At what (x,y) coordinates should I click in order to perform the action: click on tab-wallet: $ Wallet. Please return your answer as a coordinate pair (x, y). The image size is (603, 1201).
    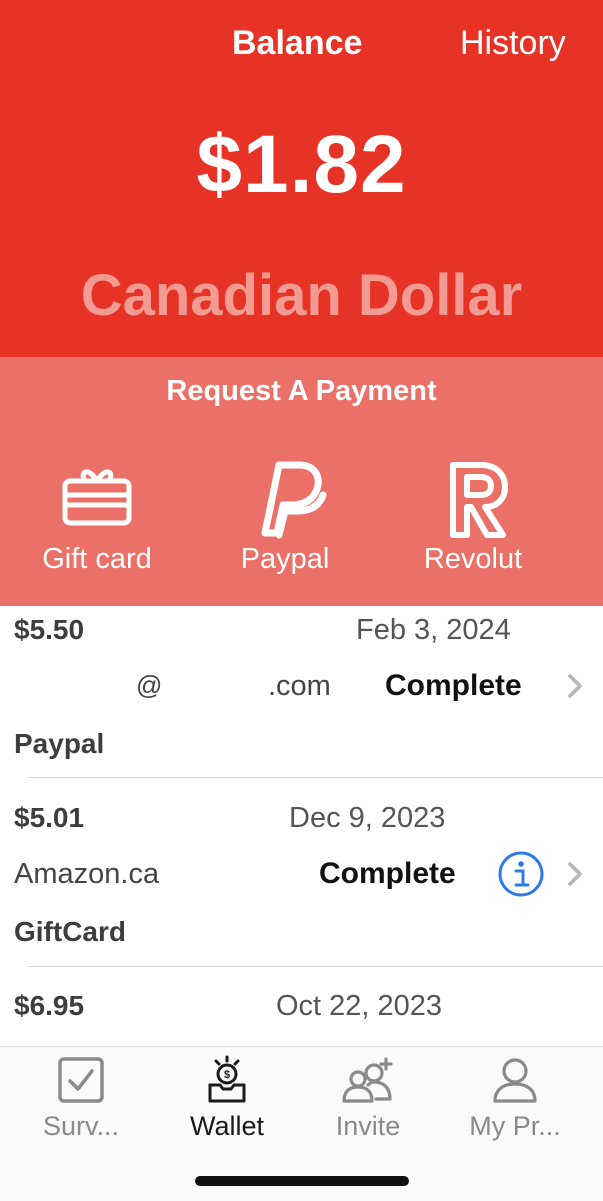
    Looking at the image, I should click on (227, 1098).